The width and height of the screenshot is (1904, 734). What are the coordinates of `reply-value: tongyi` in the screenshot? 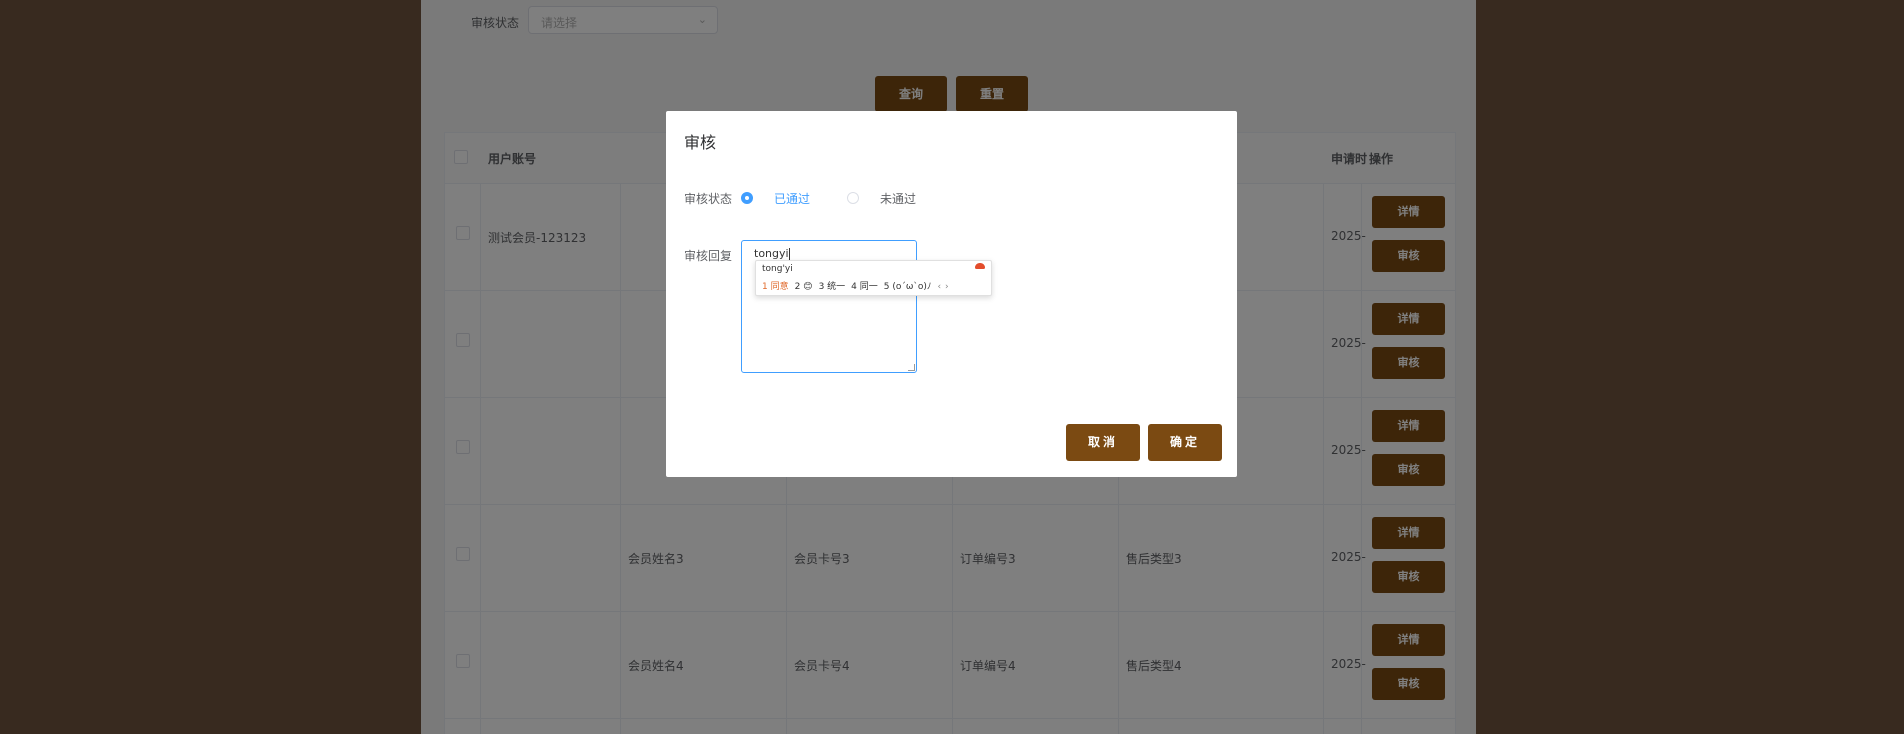 It's located at (771, 253).